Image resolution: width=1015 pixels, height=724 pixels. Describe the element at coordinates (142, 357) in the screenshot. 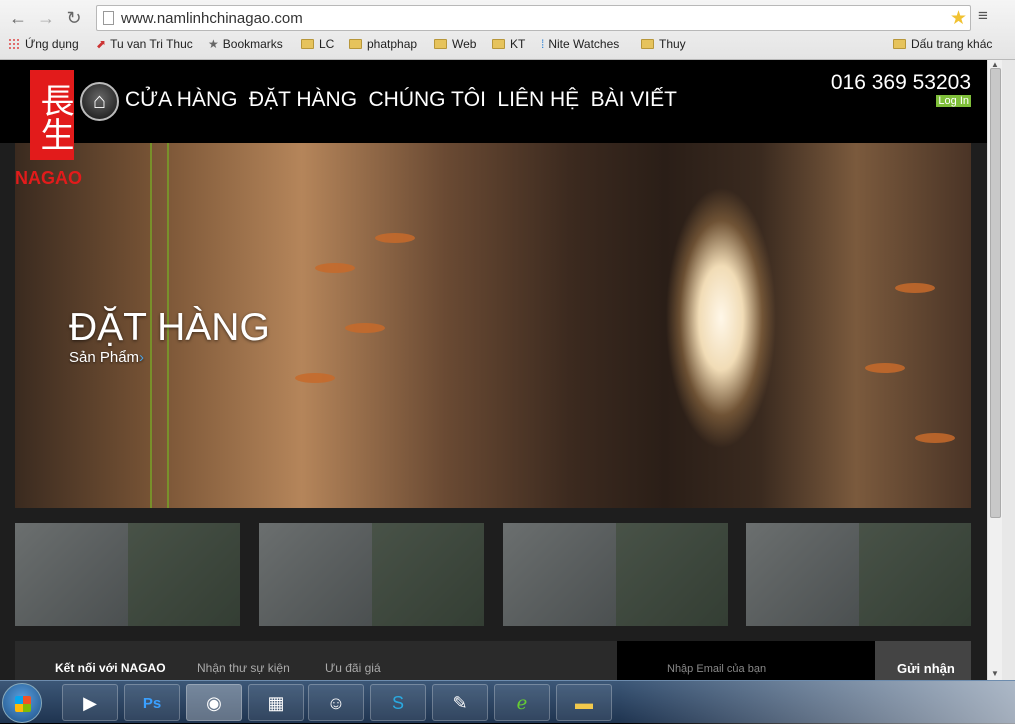

I see `arrow-right-icon: ›` at that location.